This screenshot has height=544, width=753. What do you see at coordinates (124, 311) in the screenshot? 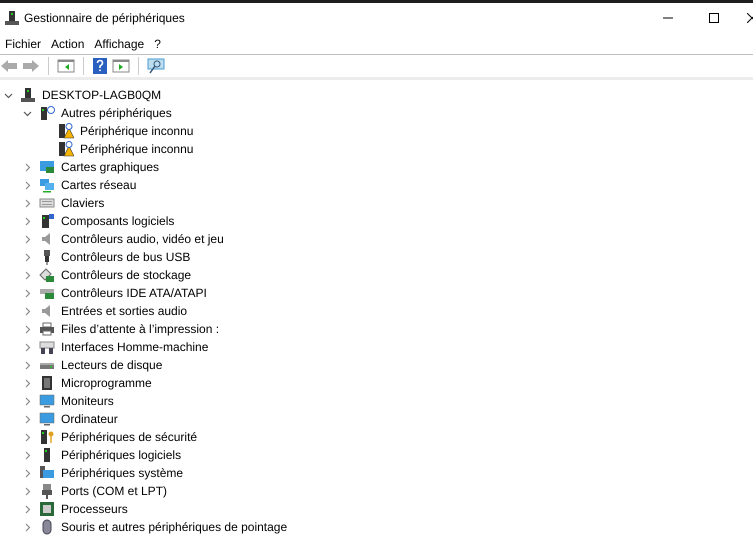
I see `tree-item: Entrées et sorties audio` at bounding box center [124, 311].